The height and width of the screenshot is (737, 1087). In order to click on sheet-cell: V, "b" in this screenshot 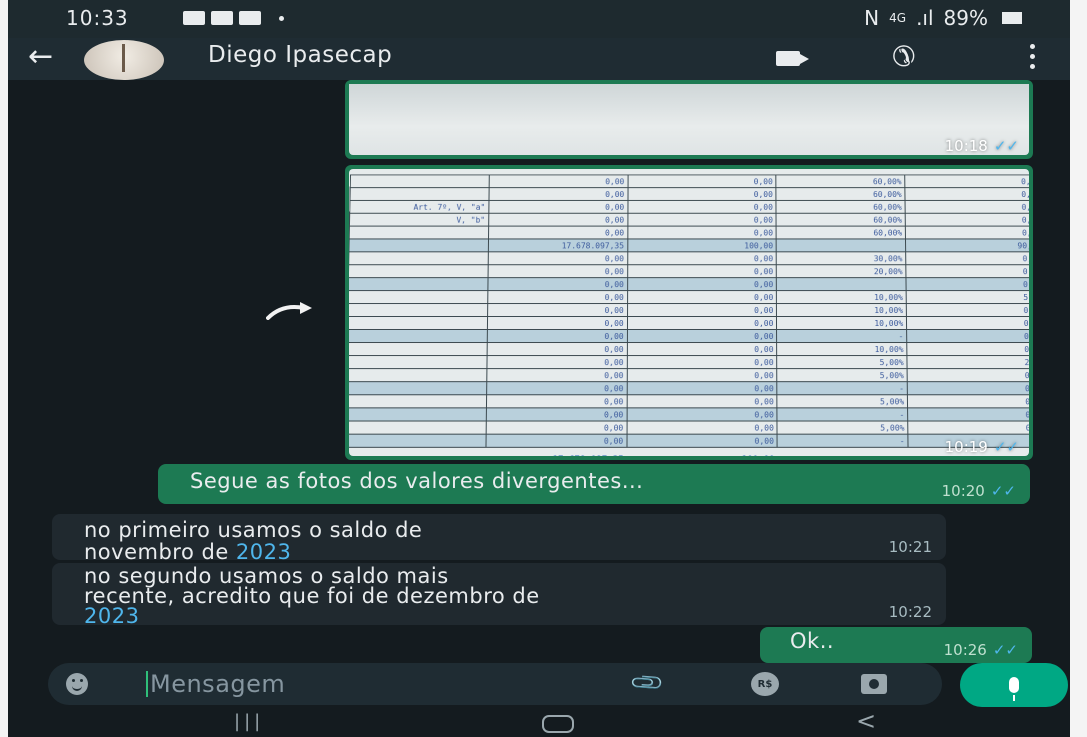, I will do `click(419, 220)`.